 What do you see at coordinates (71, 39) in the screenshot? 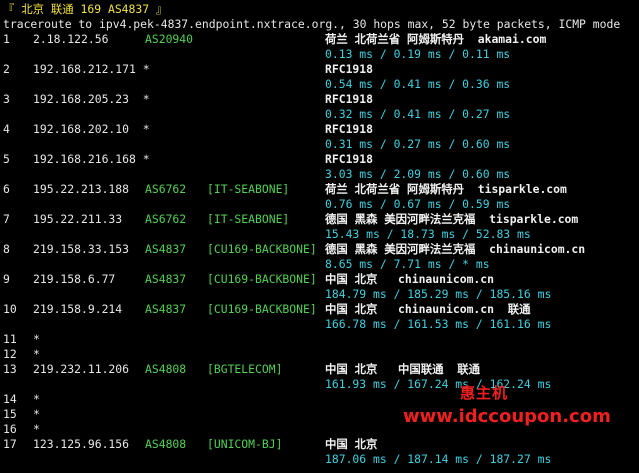
I see `hop-ip: 2.18.122.56` at bounding box center [71, 39].